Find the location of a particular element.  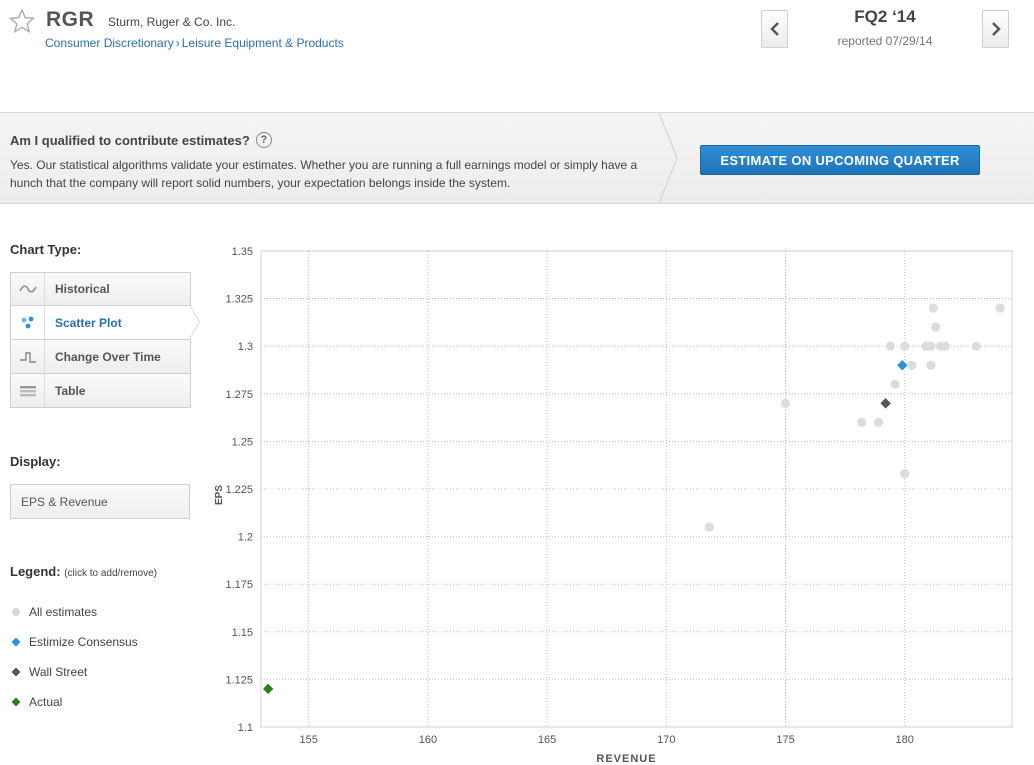

legend-item-wall-street: Wall Street is located at coordinates (48, 672).